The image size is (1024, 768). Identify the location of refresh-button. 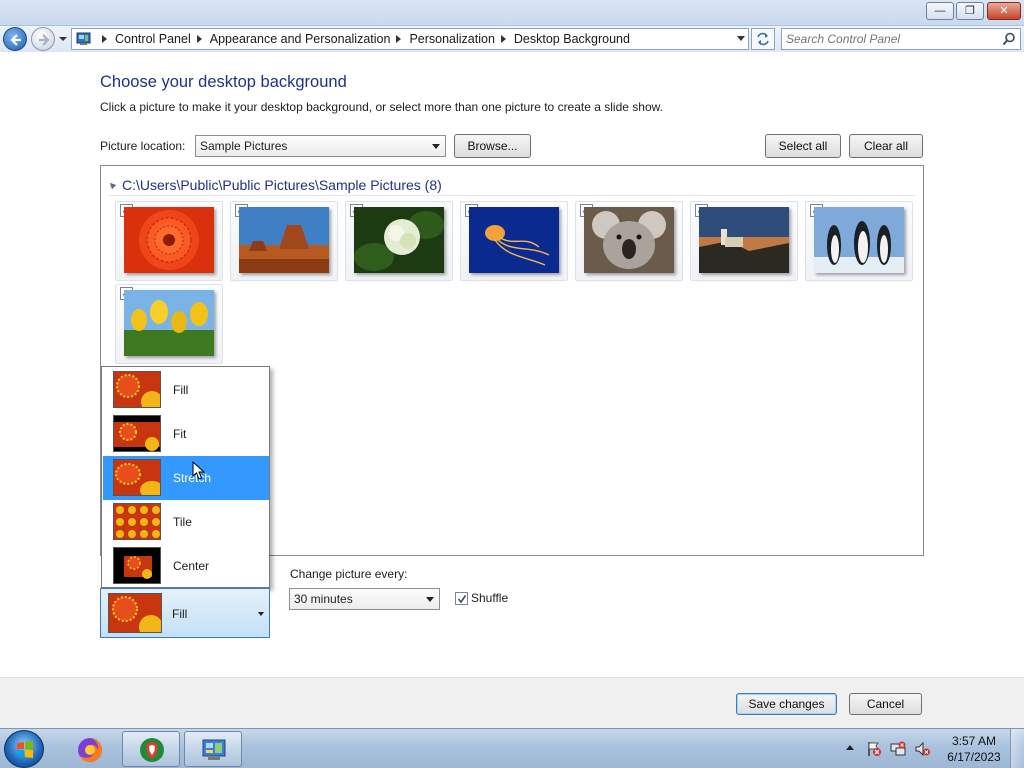
(763, 39).